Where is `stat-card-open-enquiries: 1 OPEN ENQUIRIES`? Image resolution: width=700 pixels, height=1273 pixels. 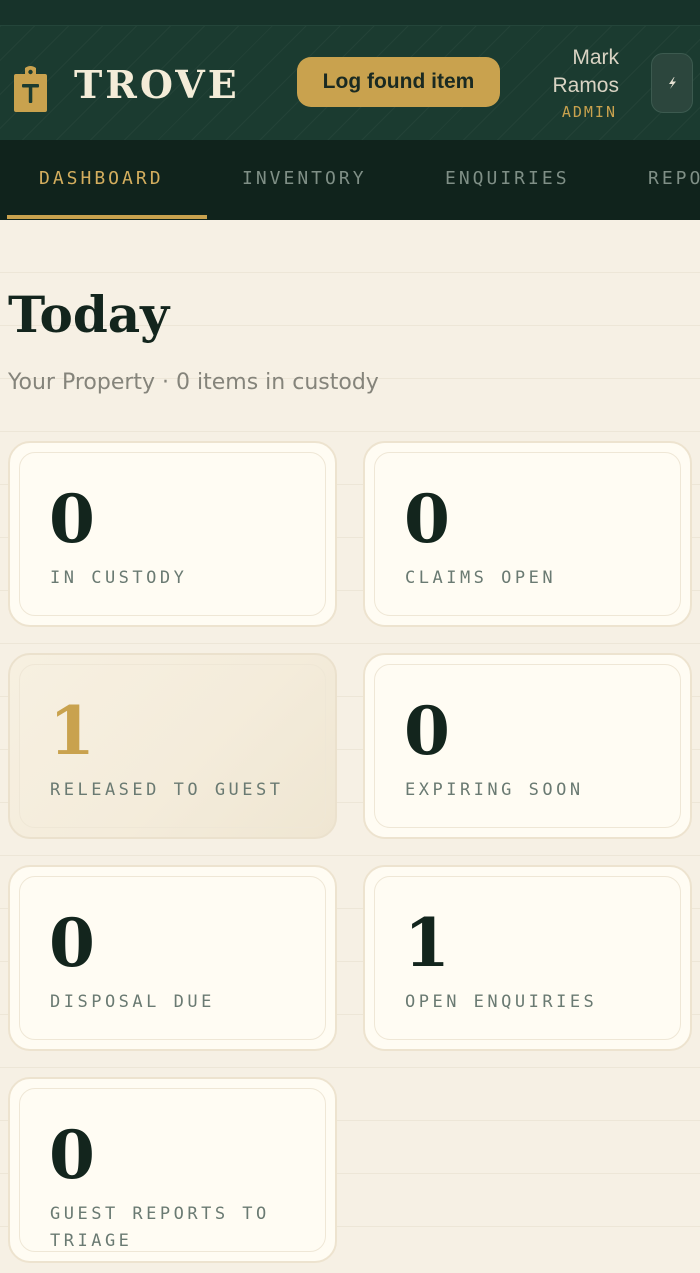
stat-card-open-enquiries: 1 OPEN ENQUIRIES is located at coordinates (527, 958).